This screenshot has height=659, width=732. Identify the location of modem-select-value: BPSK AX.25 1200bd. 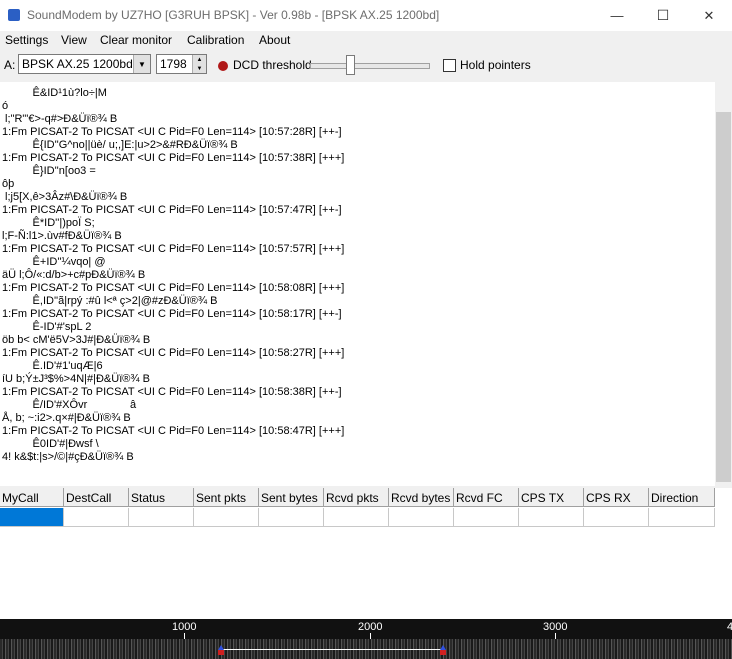
(77, 64).